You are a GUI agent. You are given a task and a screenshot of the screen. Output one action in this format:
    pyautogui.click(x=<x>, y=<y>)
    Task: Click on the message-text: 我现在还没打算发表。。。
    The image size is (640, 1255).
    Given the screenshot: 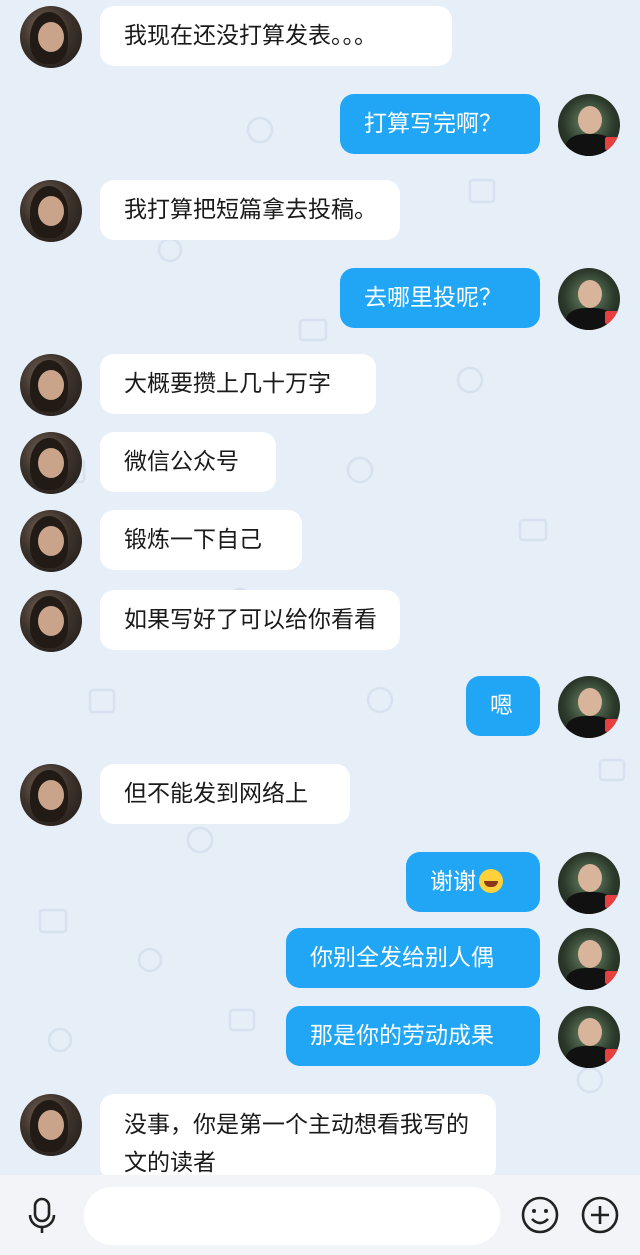 What is the action you would take?
    pyautogui.click(x=250, y=36)
    